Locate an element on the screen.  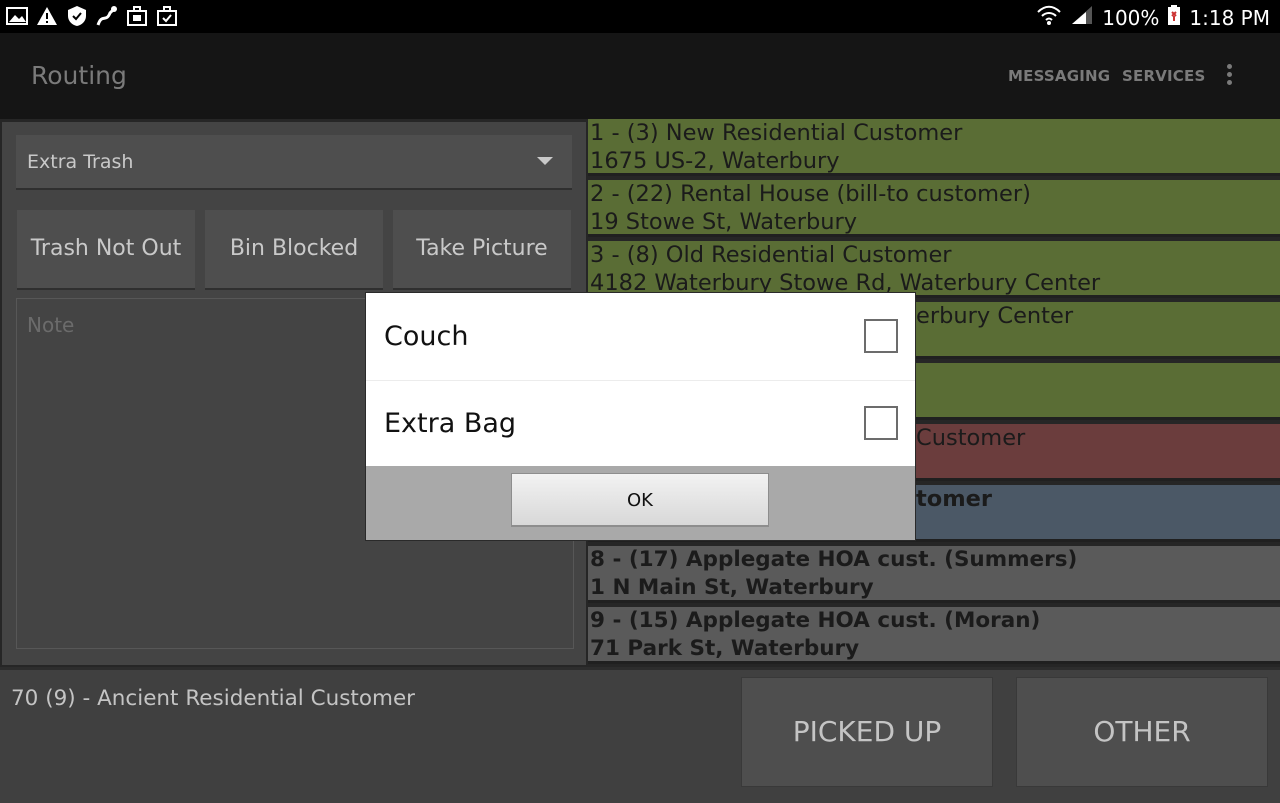
extra-items-dialog: Couch Extra Bag OK is located at coordinates (640, 416).